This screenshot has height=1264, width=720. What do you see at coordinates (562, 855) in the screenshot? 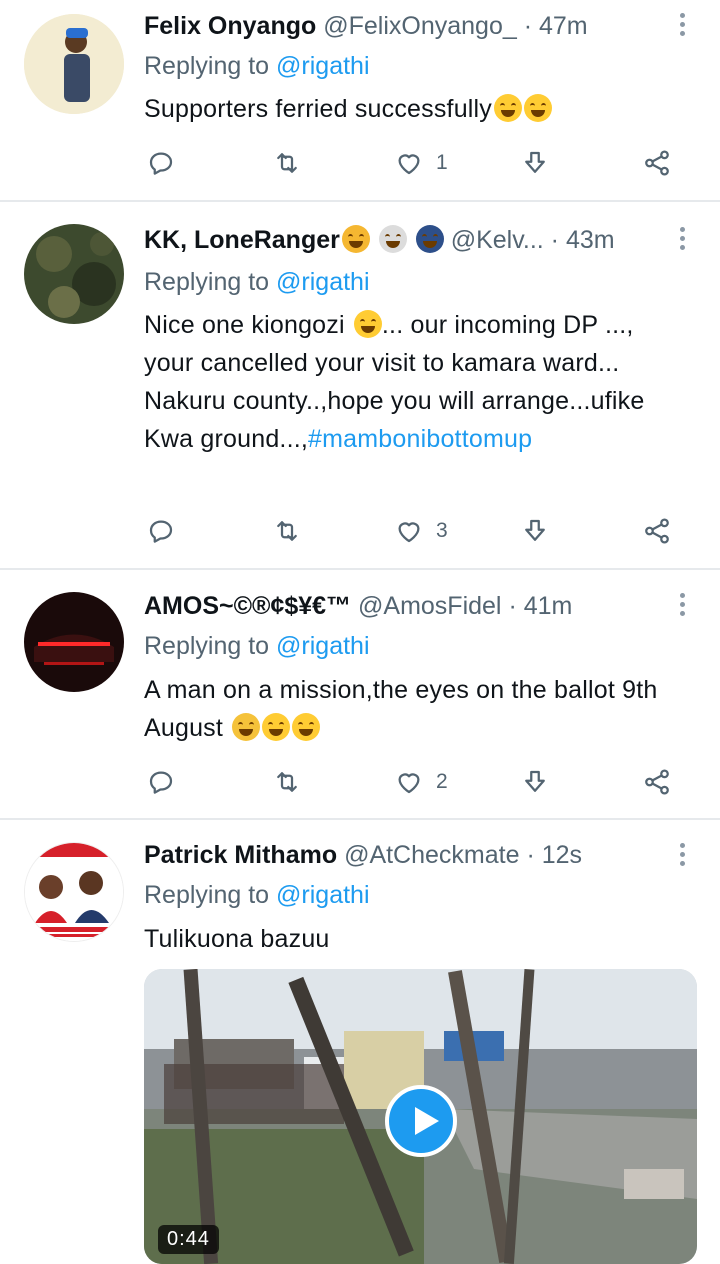
I see `timestamp: 12s` at bounding box center [562, 855].